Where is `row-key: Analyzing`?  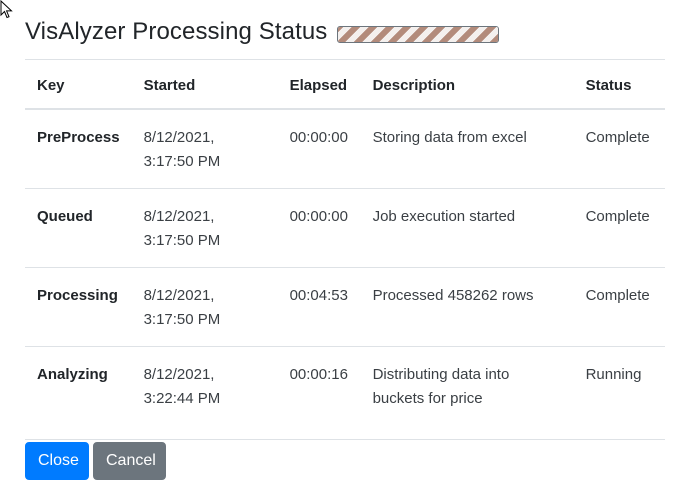 row-key: Analyzing is located at coordinates (78, 393).